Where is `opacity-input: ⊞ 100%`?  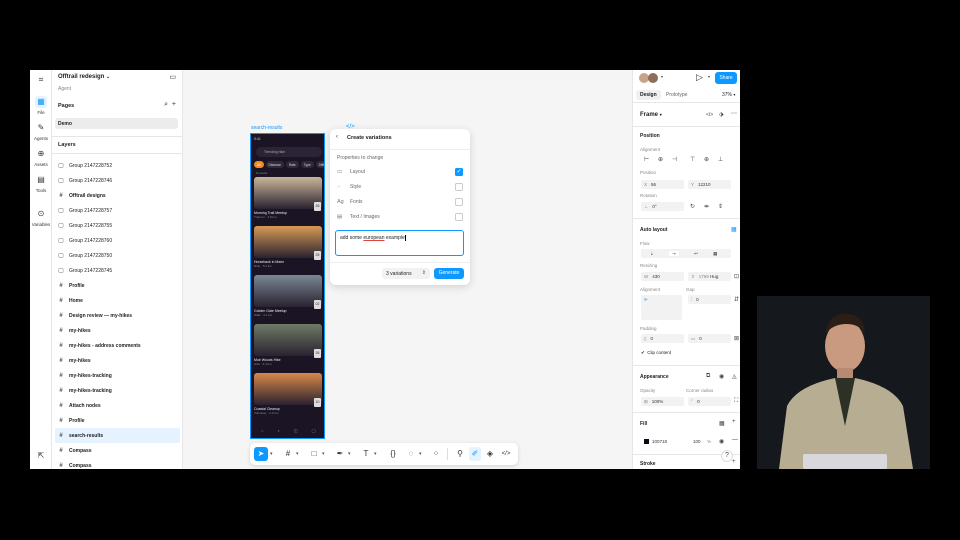 opacity-input: ⊞ 100% is located at coordinates (662, 401).